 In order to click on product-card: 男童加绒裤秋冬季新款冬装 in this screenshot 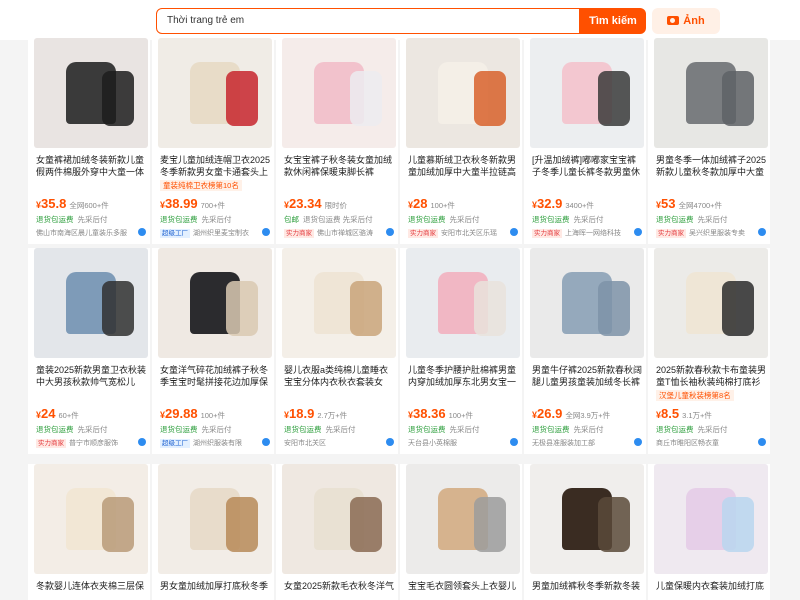, I will do `click(585, 532)`.